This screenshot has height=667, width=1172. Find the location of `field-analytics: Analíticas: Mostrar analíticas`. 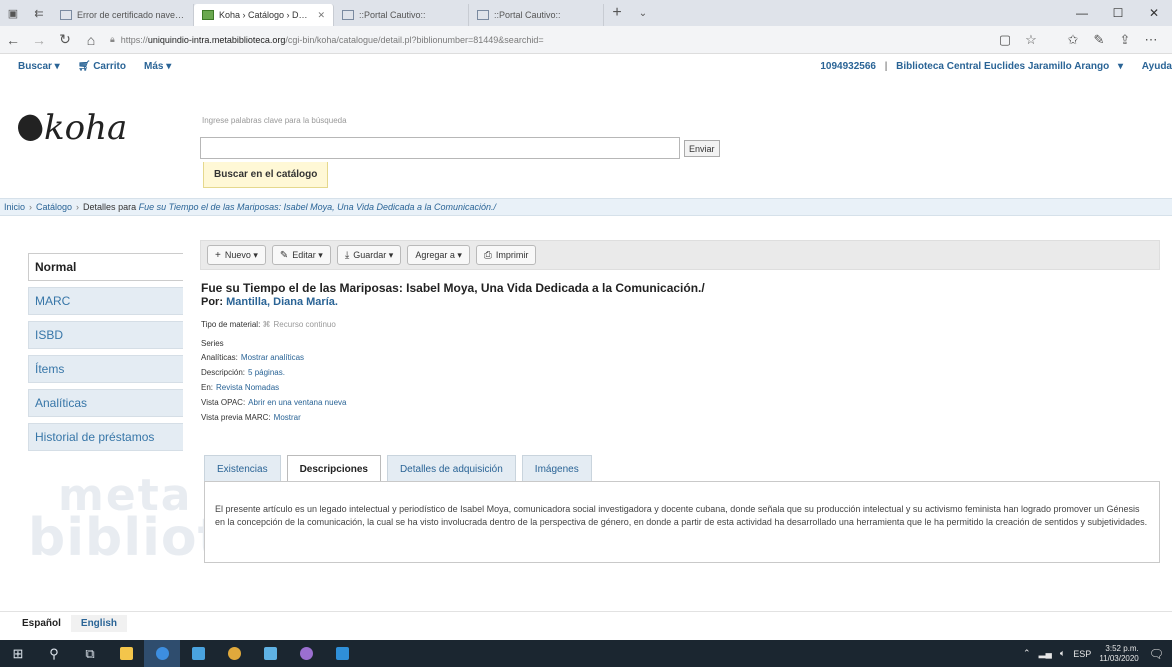

field-analytics: Analíticas: Mostrar analíticas is located at coordinates (252, 357).